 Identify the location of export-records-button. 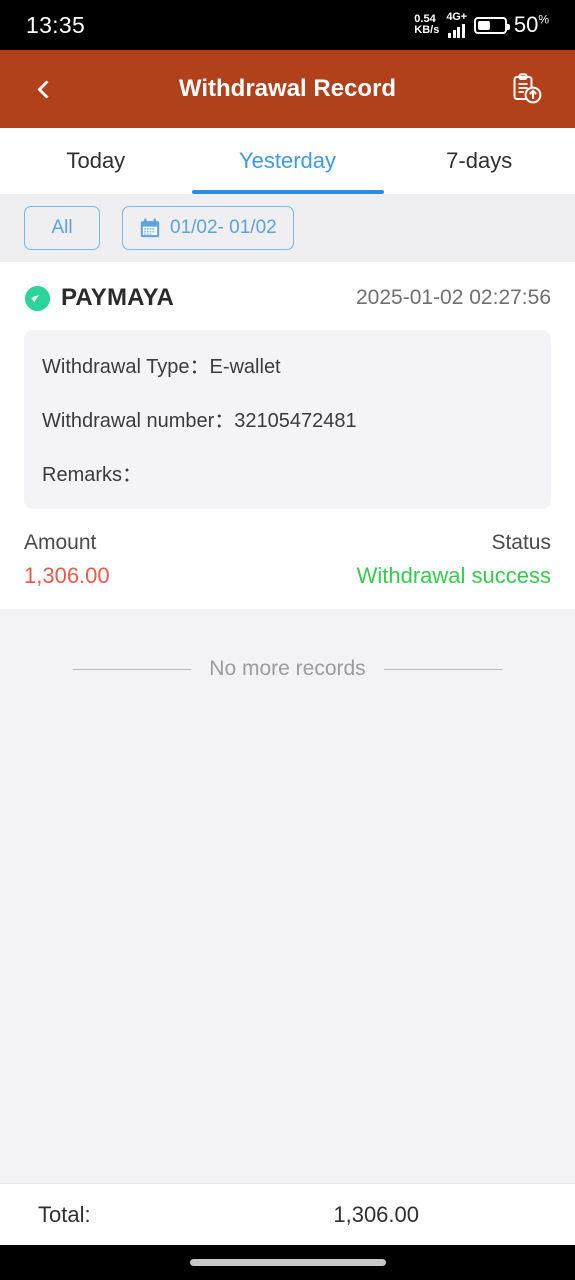
(526, 89).